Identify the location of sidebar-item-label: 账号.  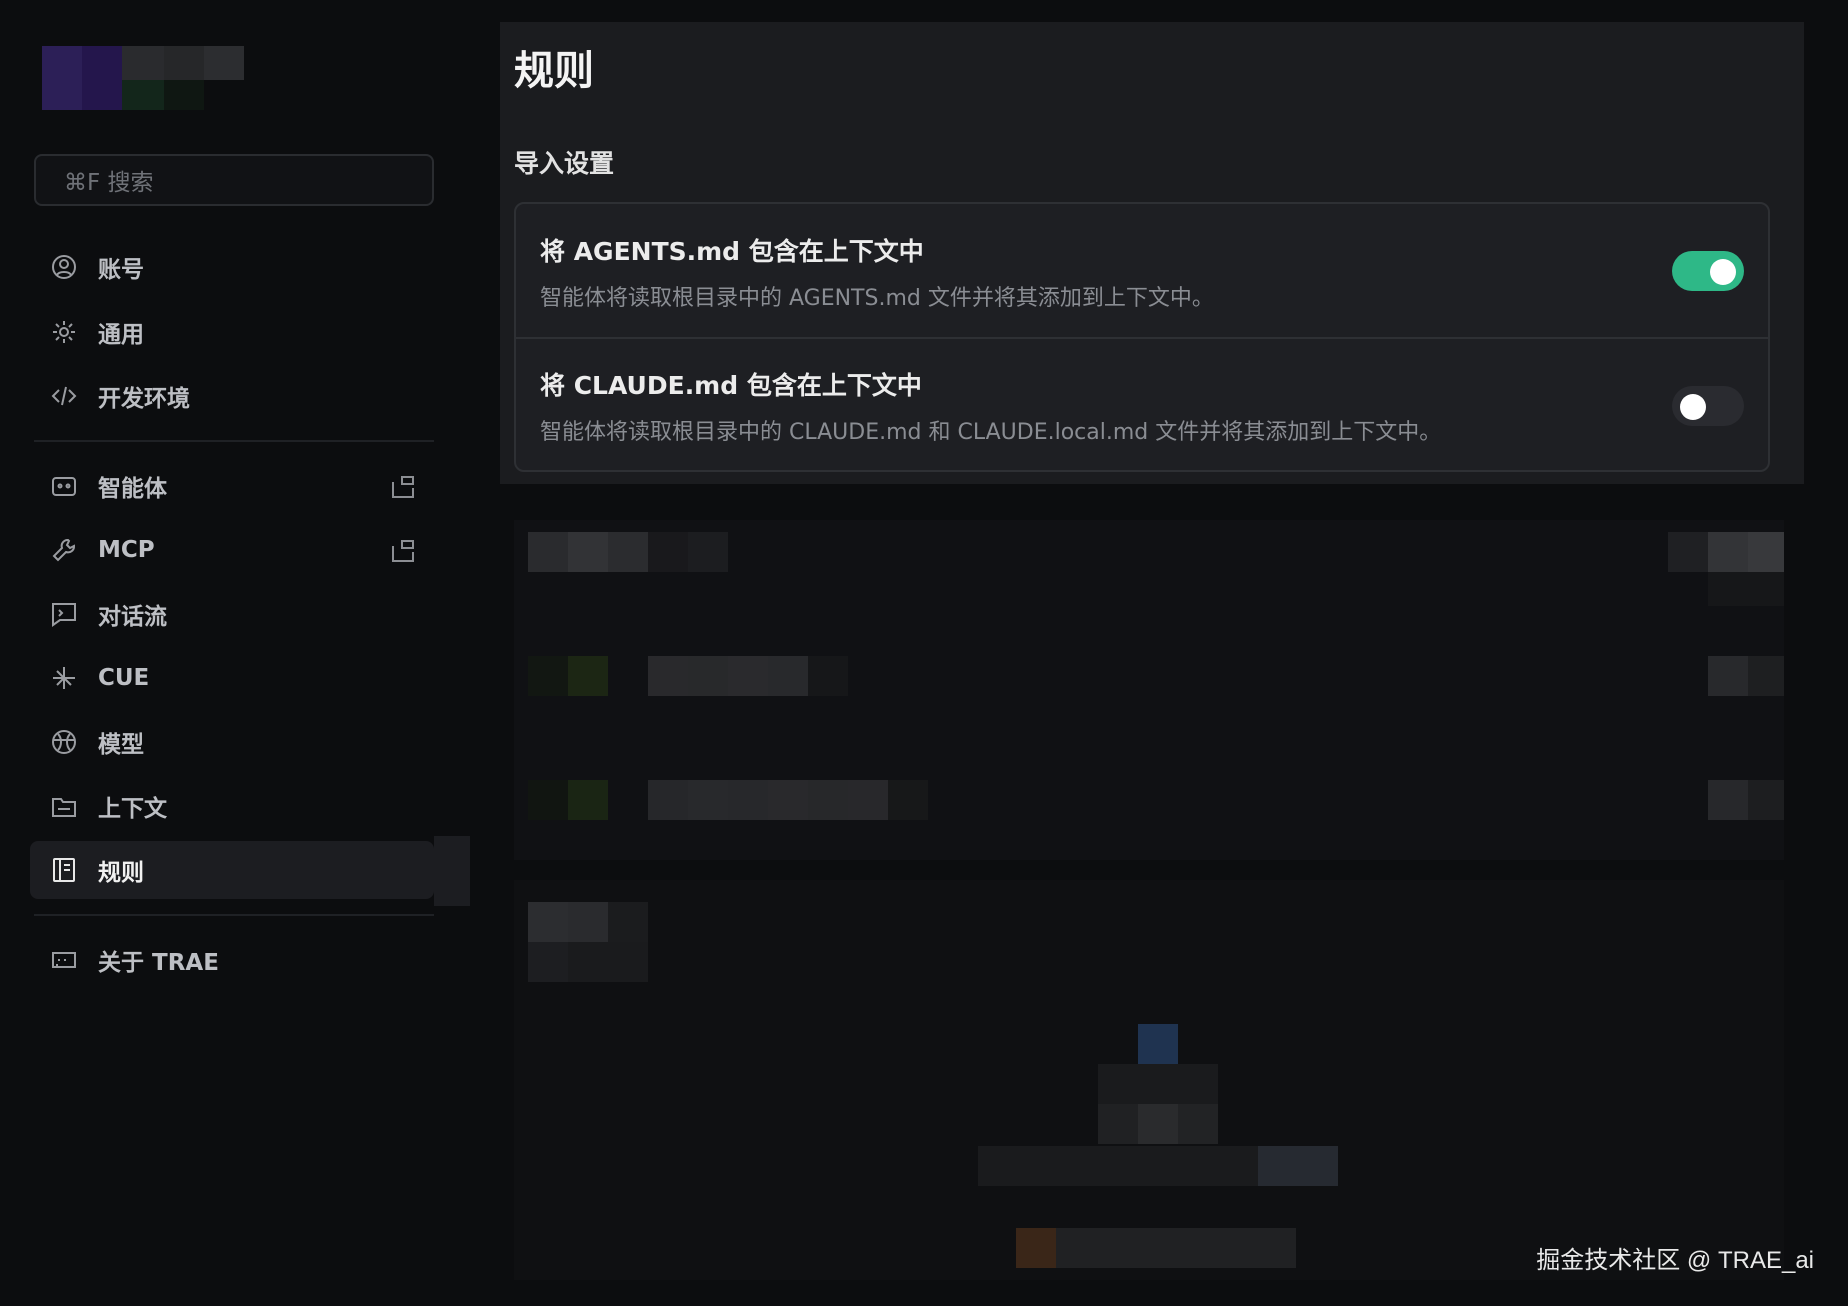
(121, 270).